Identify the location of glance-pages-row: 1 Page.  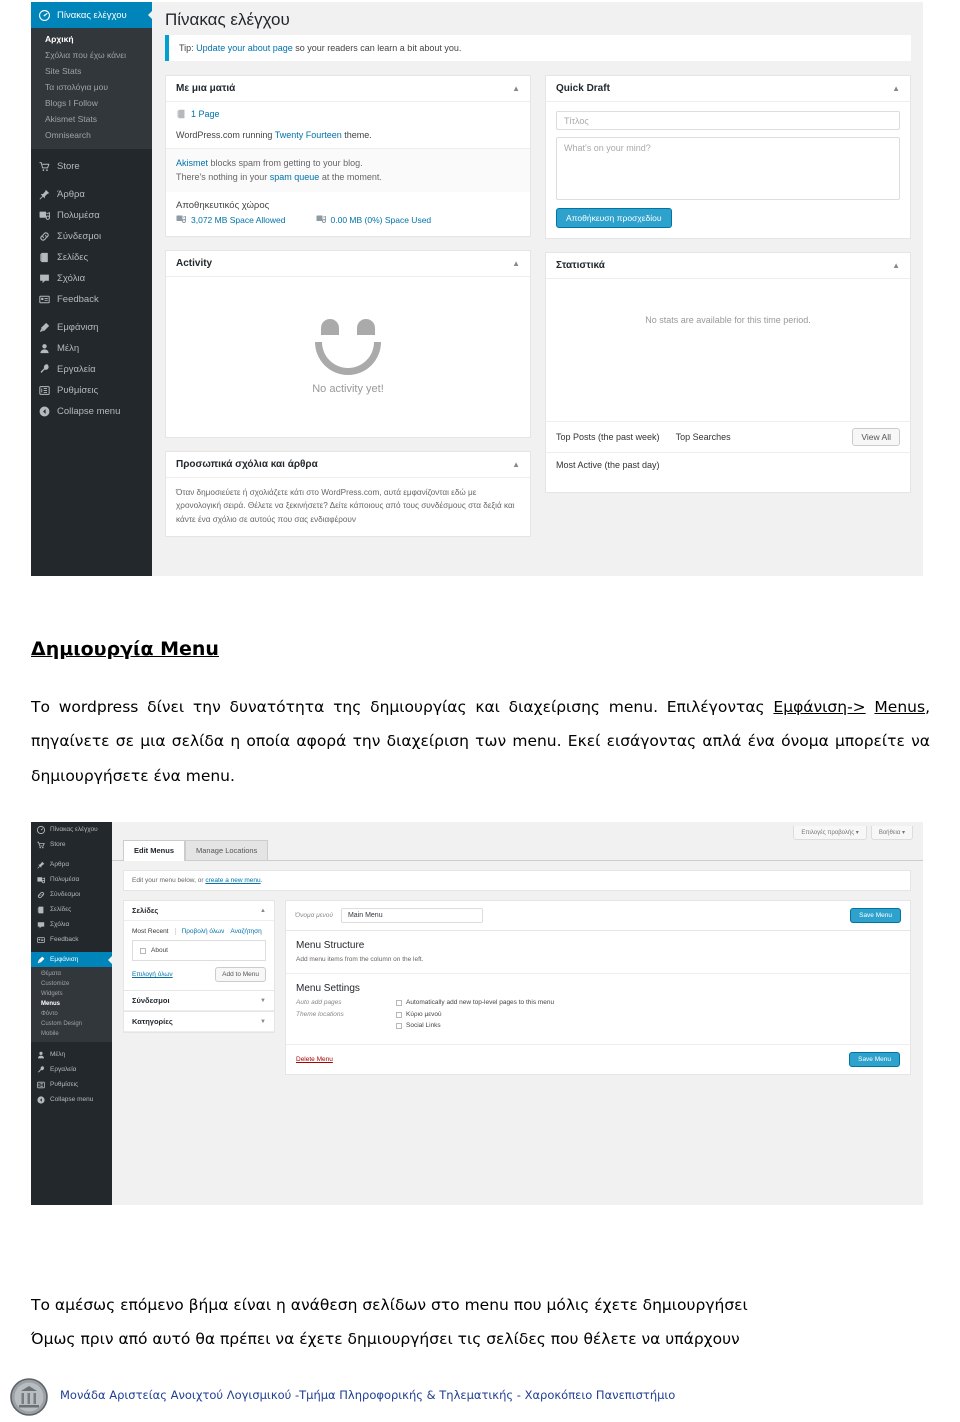
(348, 115).